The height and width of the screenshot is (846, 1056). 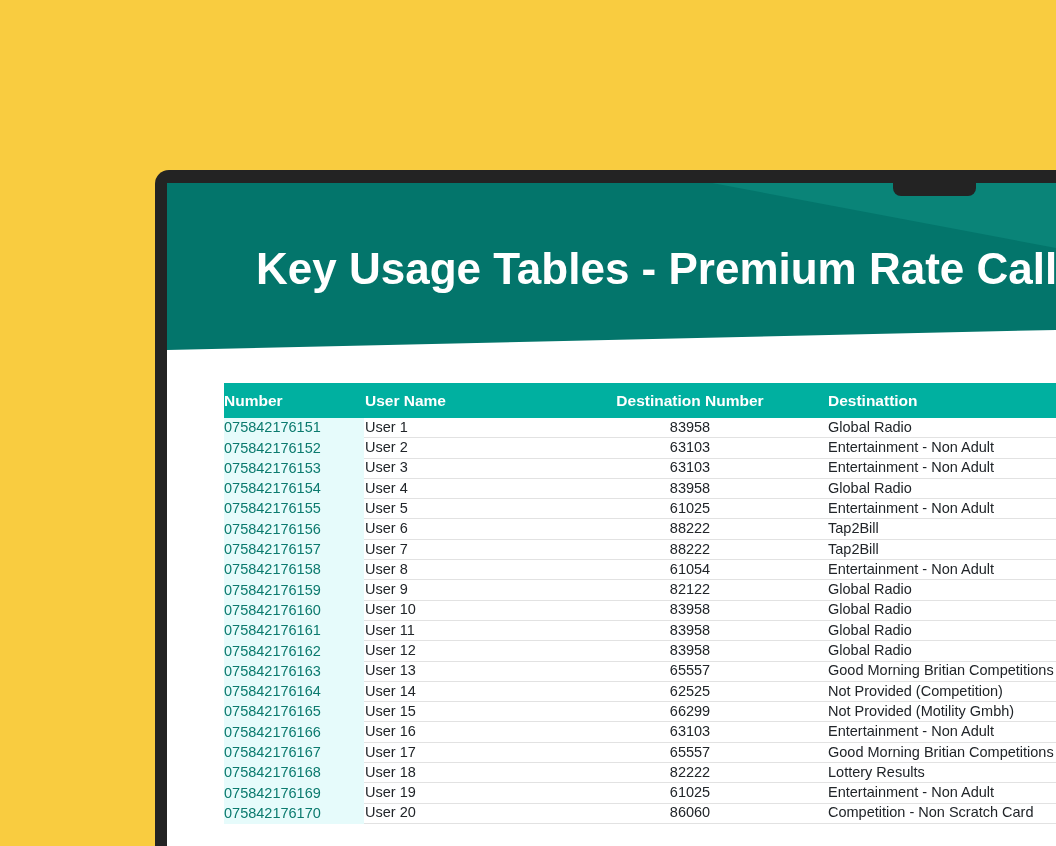 I want to click on table-cell: 075842176156, so click(x=294, y=529).